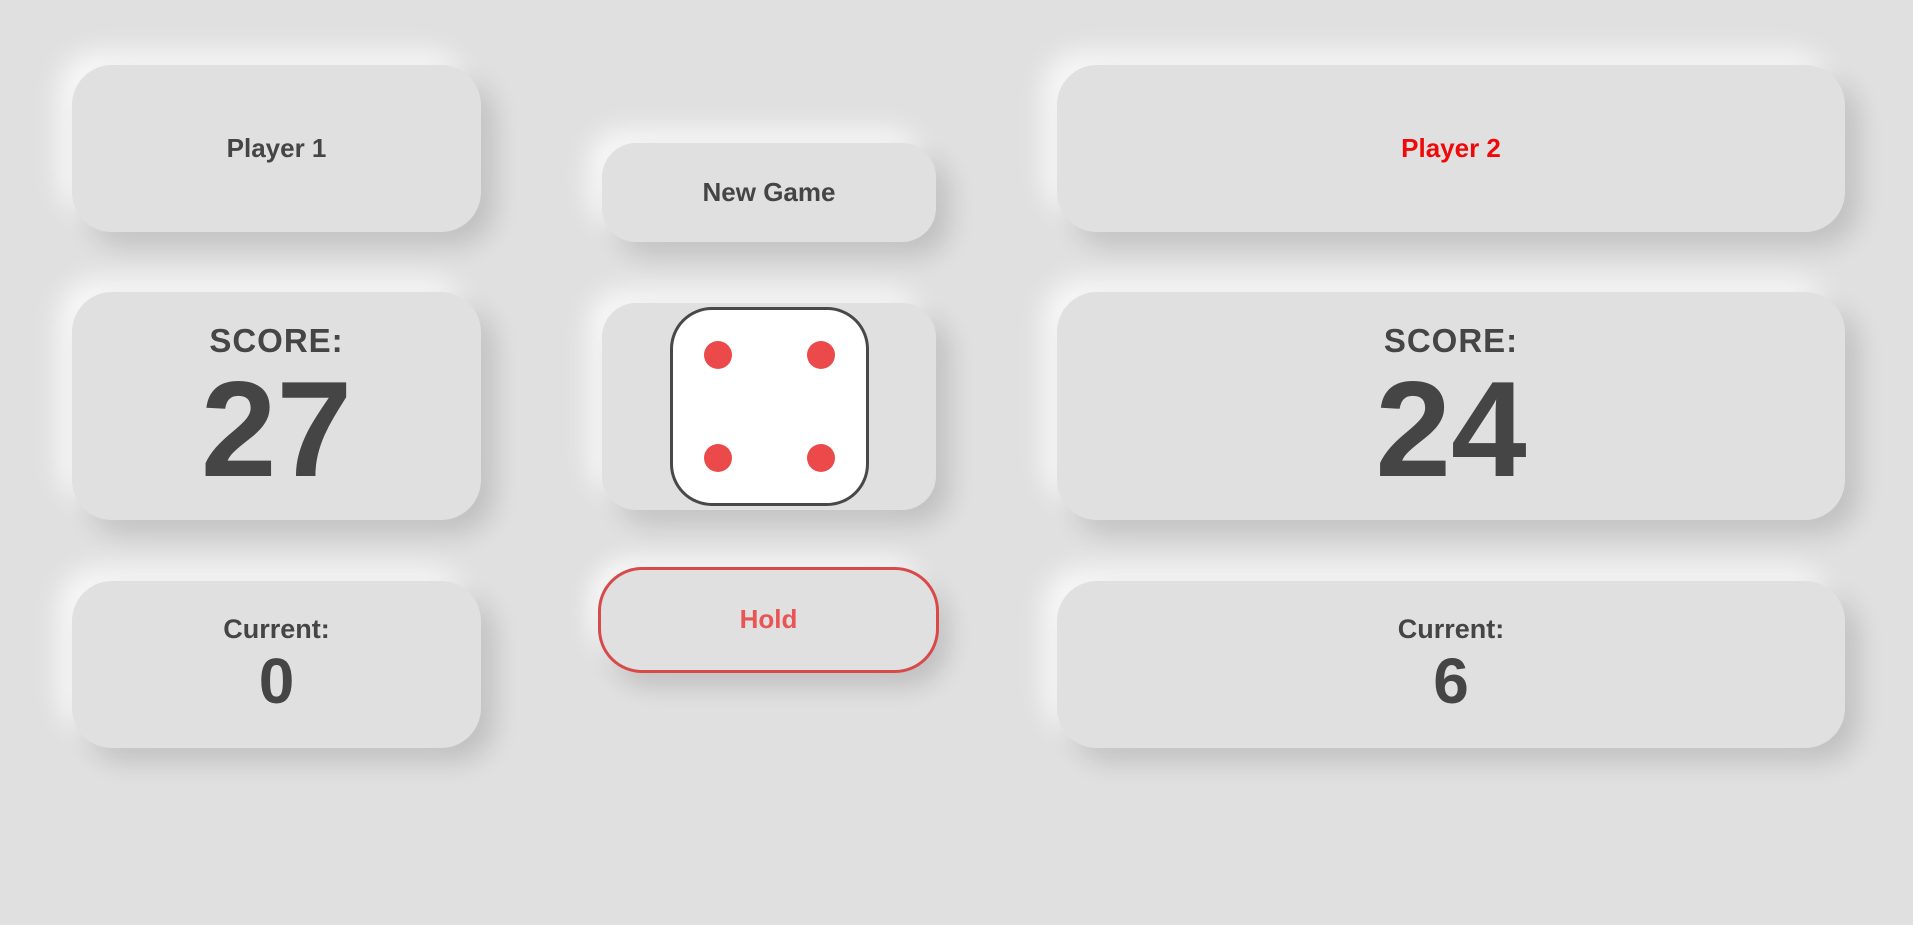  I want to click on player-2-name: Player 2, so click(1451, 148).